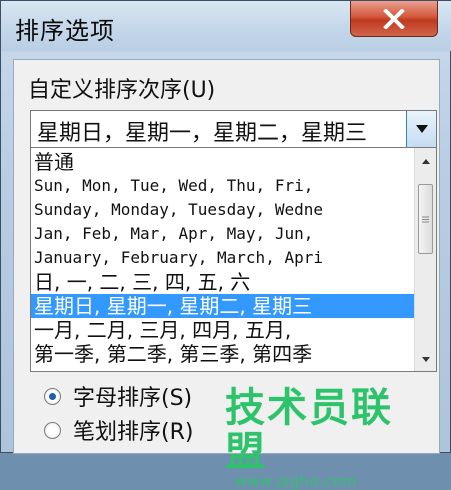 The image size is (451, 490). Describe the element at coordinates (222, 210) in the screenshot. I see `list-item: Sunday, Monday, Tuesday, Wedne` at that location.